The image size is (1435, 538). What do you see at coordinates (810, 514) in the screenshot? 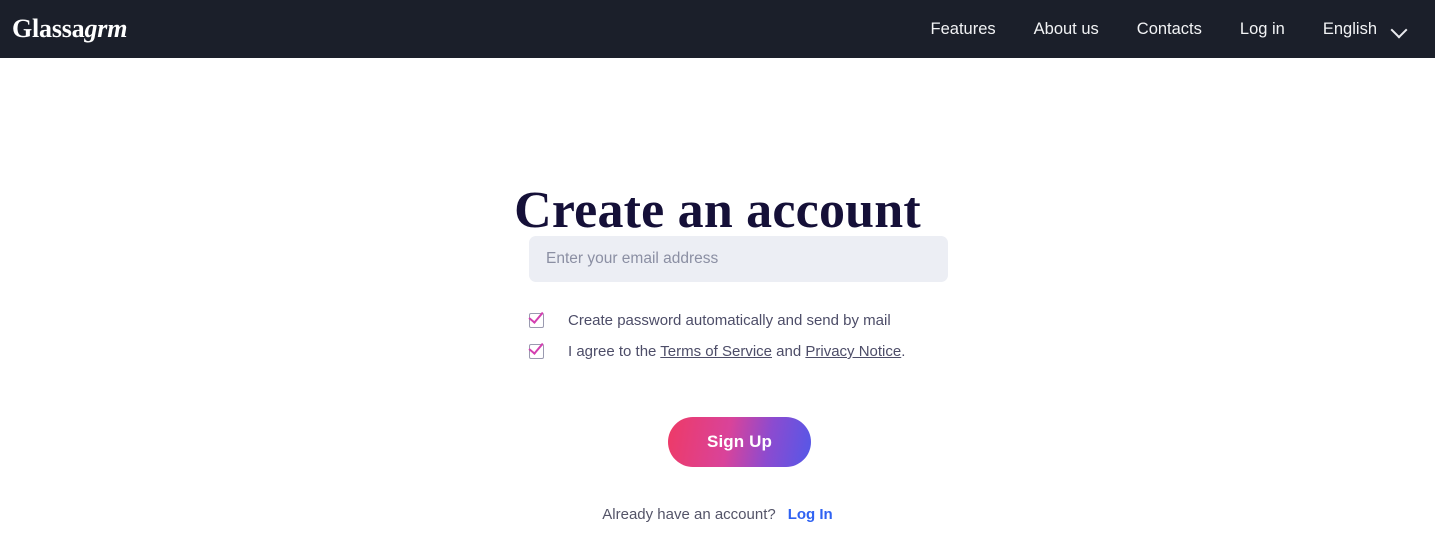
I see `log-in-link: Log In` at bounding box center [810, 514].